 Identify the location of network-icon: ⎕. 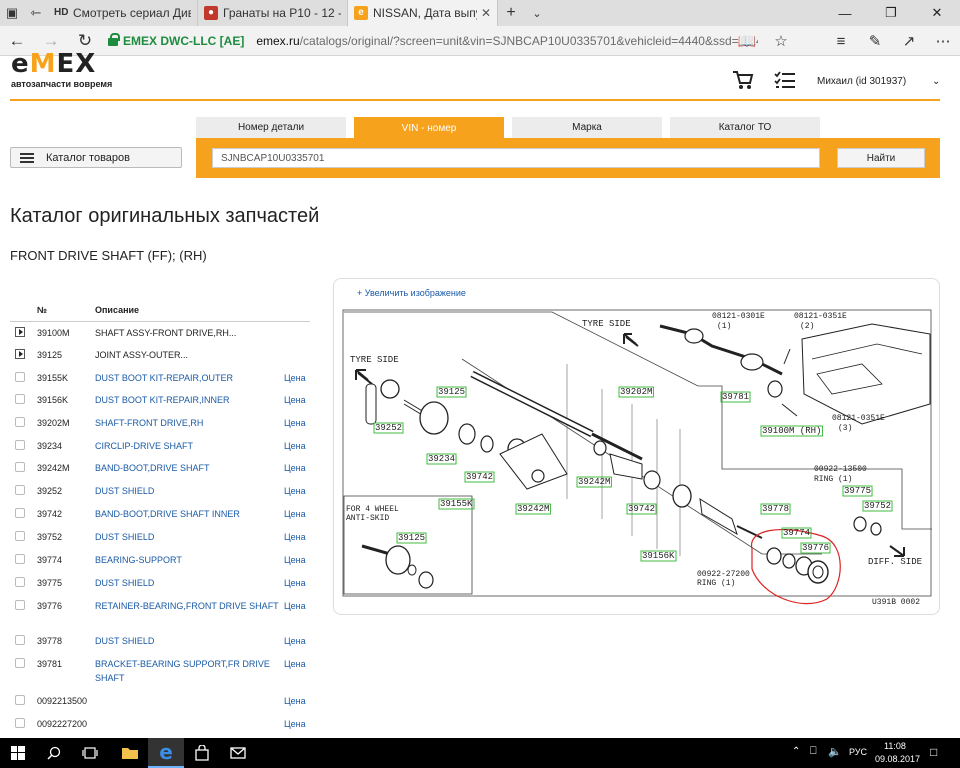
(813, 751).